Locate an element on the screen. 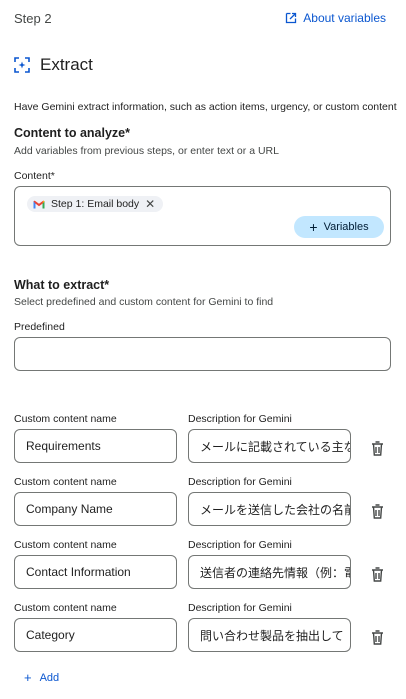 This screenshot has height=699, width=406. custom-name-input: Requirements is located at coordinates (95, 446).